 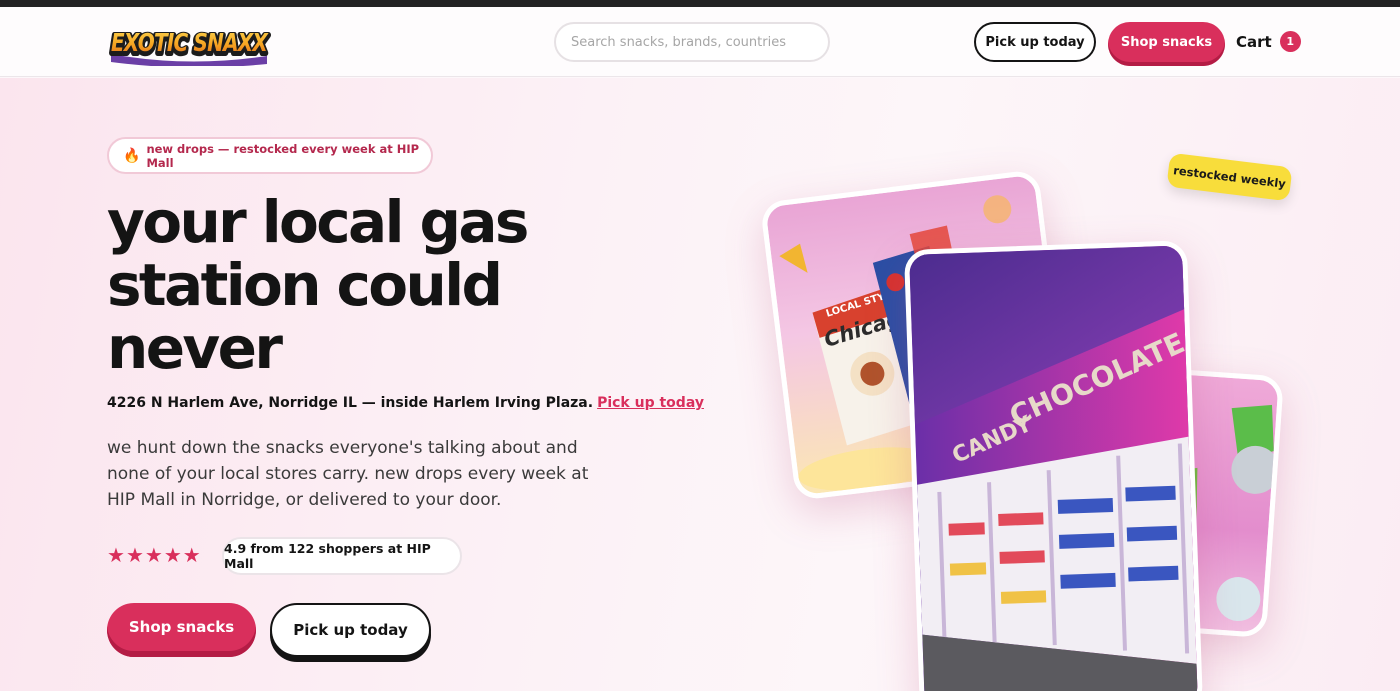 I want to click on candy-store-photo: CANDY CHOCOLATE, so click(x=1053, y=465).